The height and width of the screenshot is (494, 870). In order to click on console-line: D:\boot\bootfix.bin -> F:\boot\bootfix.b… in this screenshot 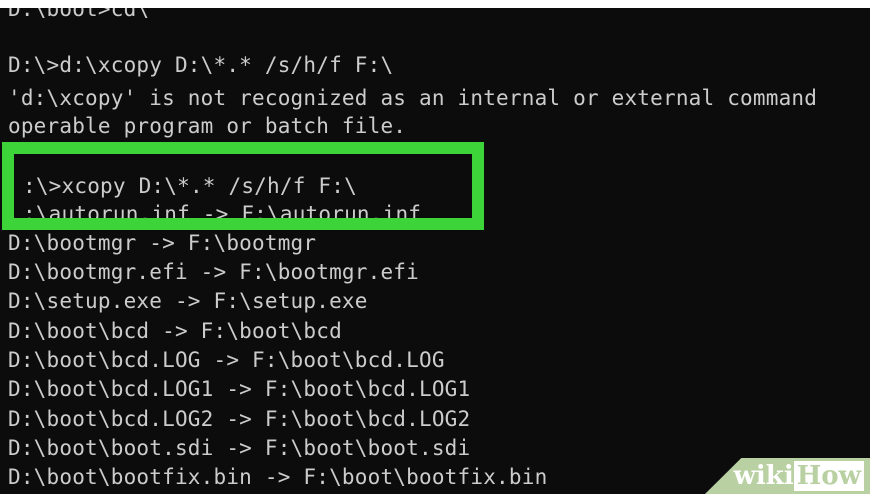, I will do `click(278, 477)`.